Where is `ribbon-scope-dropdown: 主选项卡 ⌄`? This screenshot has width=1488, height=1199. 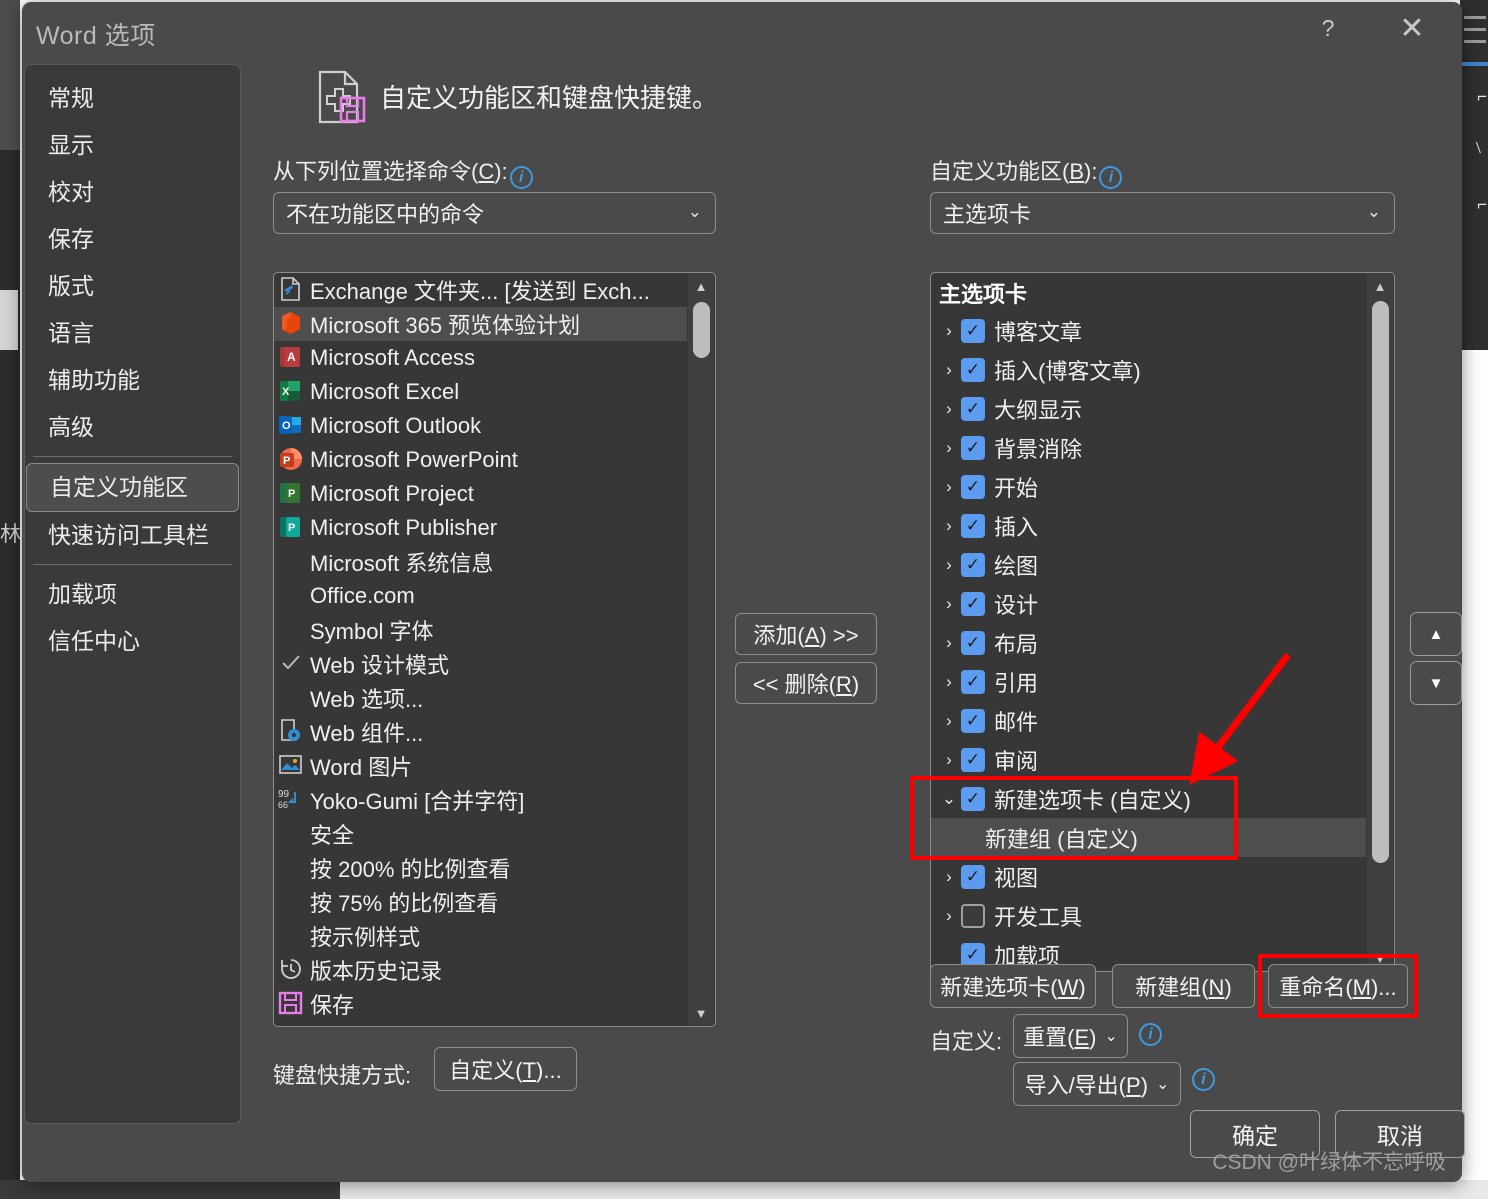 ribbon-scope-dropdown: 主选项卡 ⌄ is located at coordinates (1162, 213).